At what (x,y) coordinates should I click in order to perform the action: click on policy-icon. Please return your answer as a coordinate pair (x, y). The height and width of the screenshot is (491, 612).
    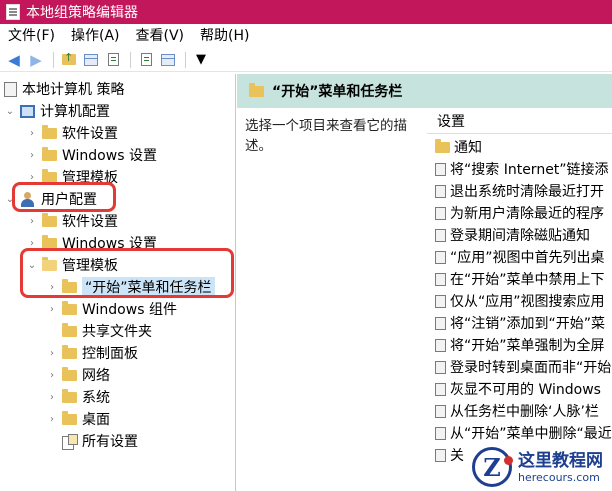
    Looking at the image, I should click on (10, 89).